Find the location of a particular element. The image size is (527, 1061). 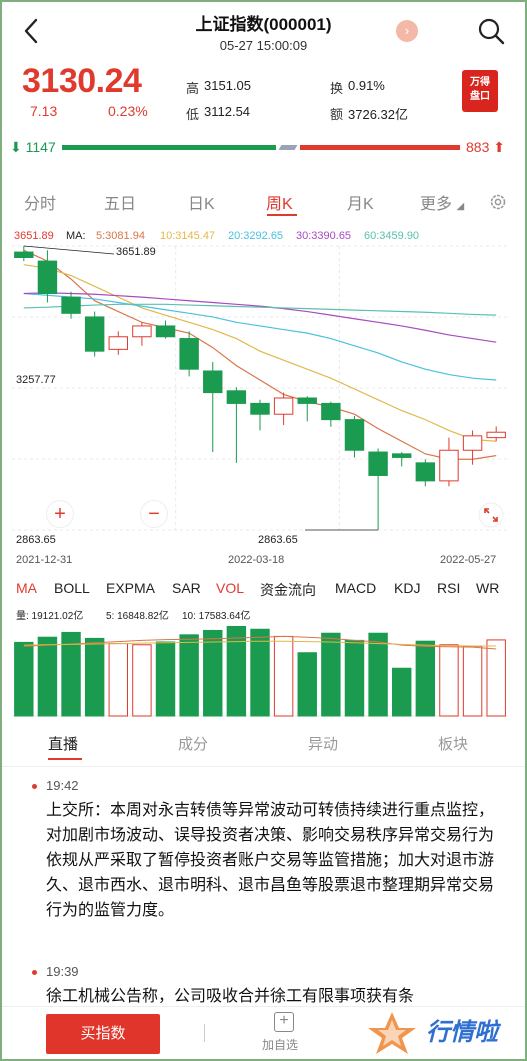

fullscreen-icon is located at coordinates (491, 515).